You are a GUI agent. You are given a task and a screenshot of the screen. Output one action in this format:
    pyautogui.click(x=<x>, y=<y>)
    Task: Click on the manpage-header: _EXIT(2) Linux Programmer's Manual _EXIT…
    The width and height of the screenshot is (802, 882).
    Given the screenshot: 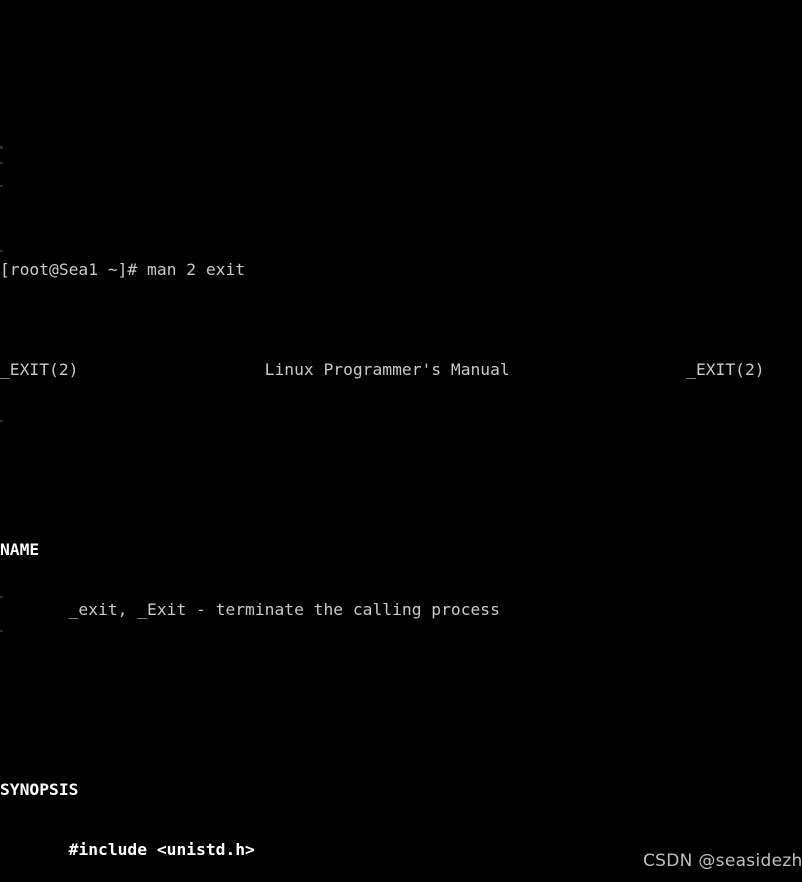 What is the action you would take?
    pyautogui.click(x=382, y=369)
    